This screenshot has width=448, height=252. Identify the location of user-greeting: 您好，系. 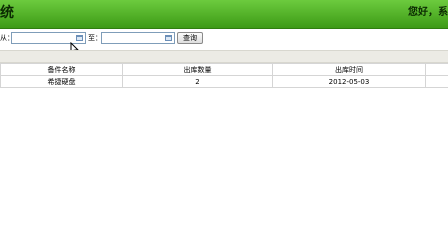
(428, 12).